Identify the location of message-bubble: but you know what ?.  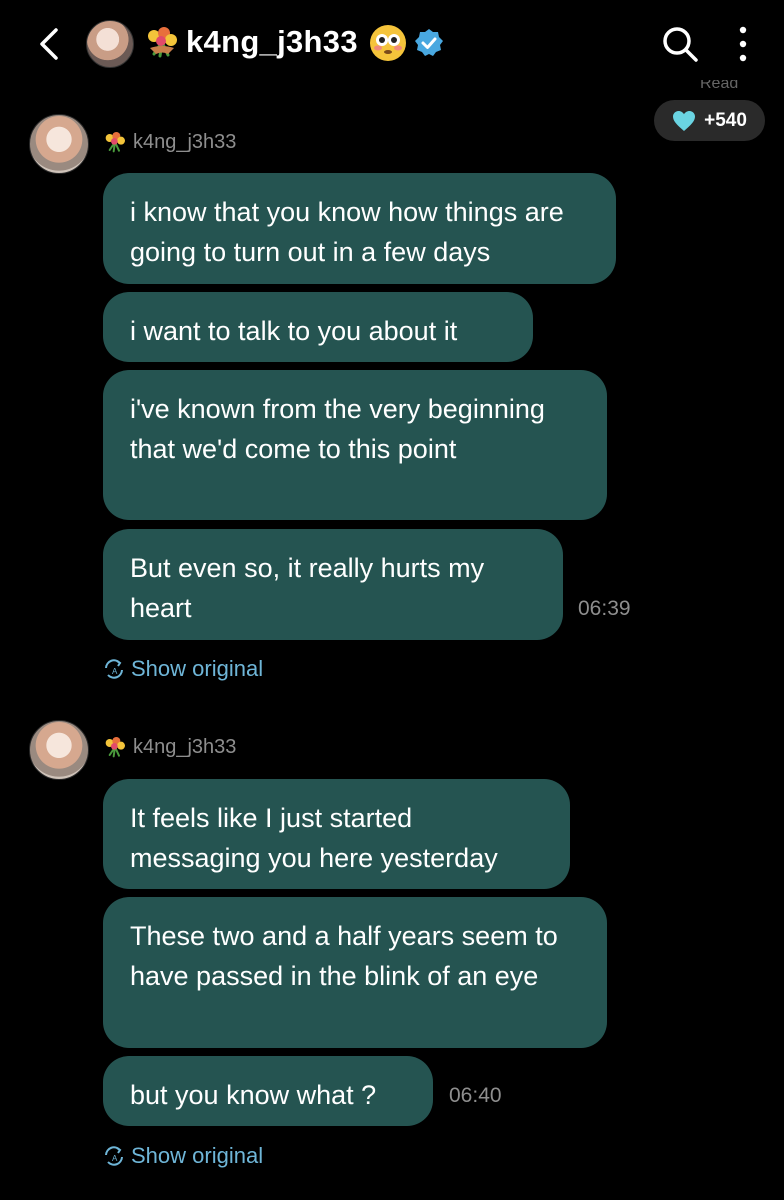
(268, 1091).